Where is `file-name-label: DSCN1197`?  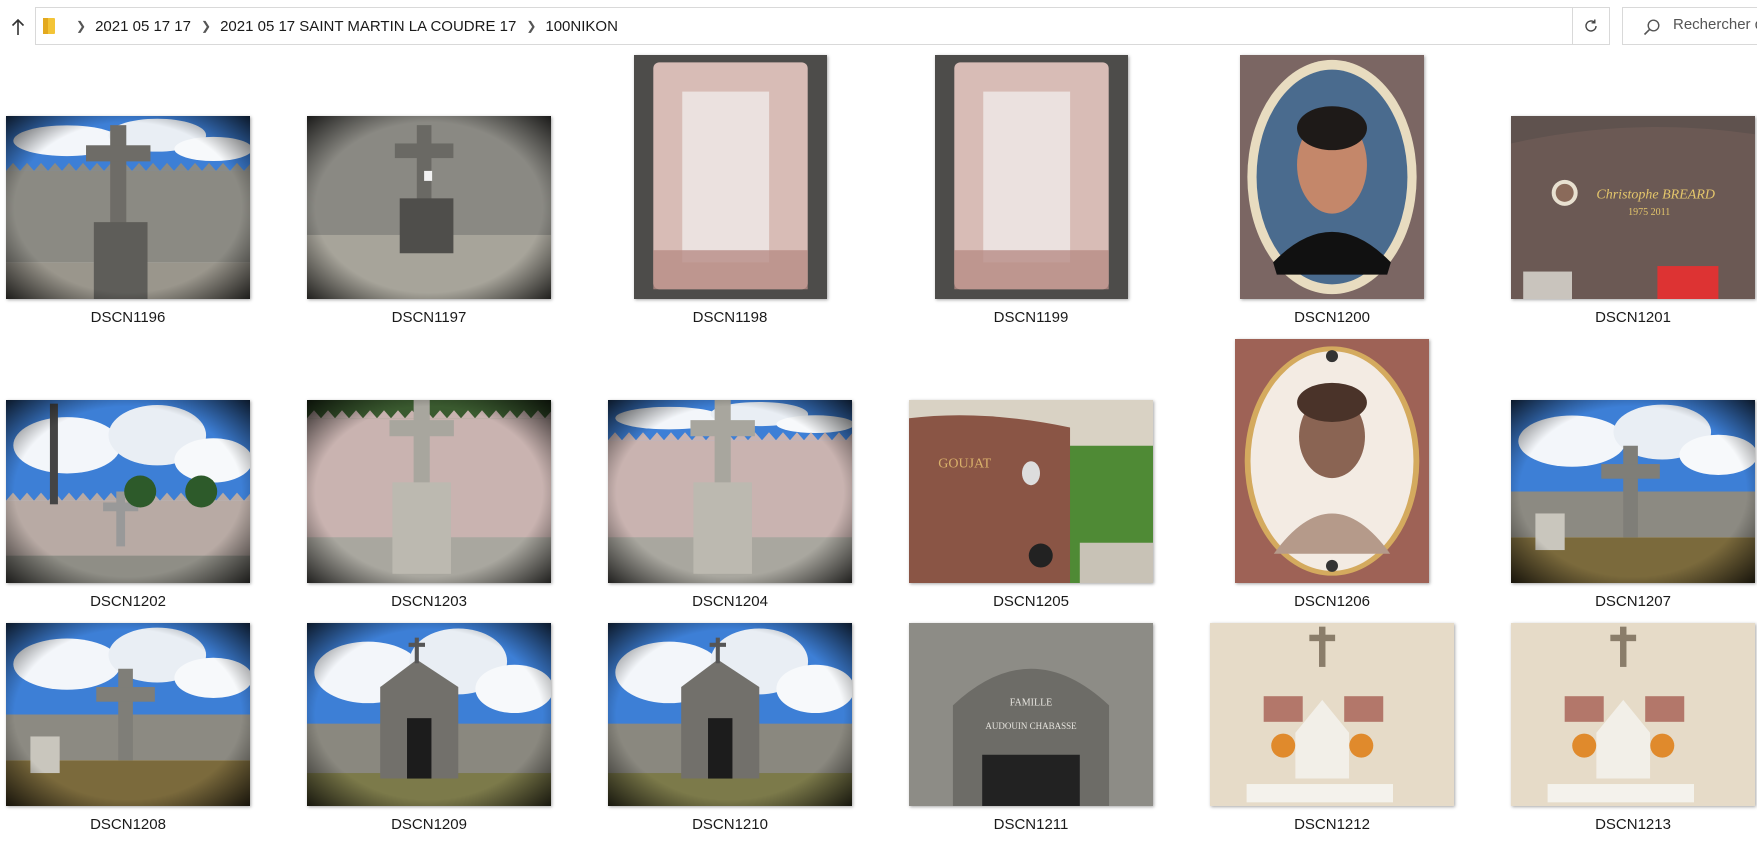 file-name-label: DSCN1197 is located at coordinates (429, 317).